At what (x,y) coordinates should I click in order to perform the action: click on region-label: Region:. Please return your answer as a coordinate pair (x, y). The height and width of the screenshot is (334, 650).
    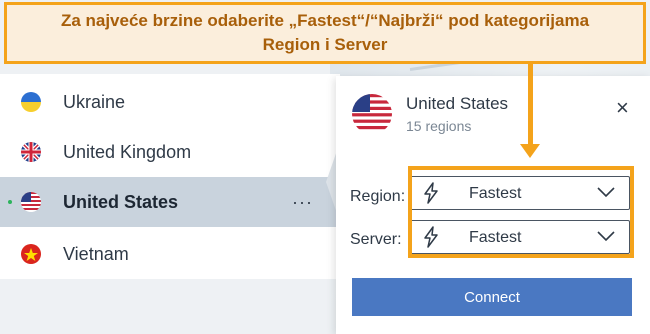
    Looking at the image, I should click on (378, 196).